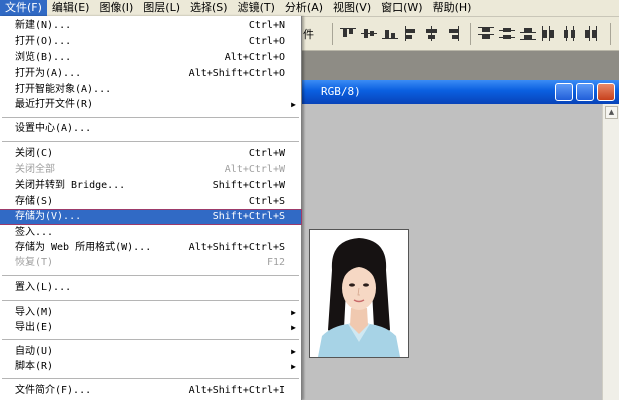  Describe the element at coordinates (161, 8) in the screenshot. I see `menu-layer: 图层(L)` at that location.